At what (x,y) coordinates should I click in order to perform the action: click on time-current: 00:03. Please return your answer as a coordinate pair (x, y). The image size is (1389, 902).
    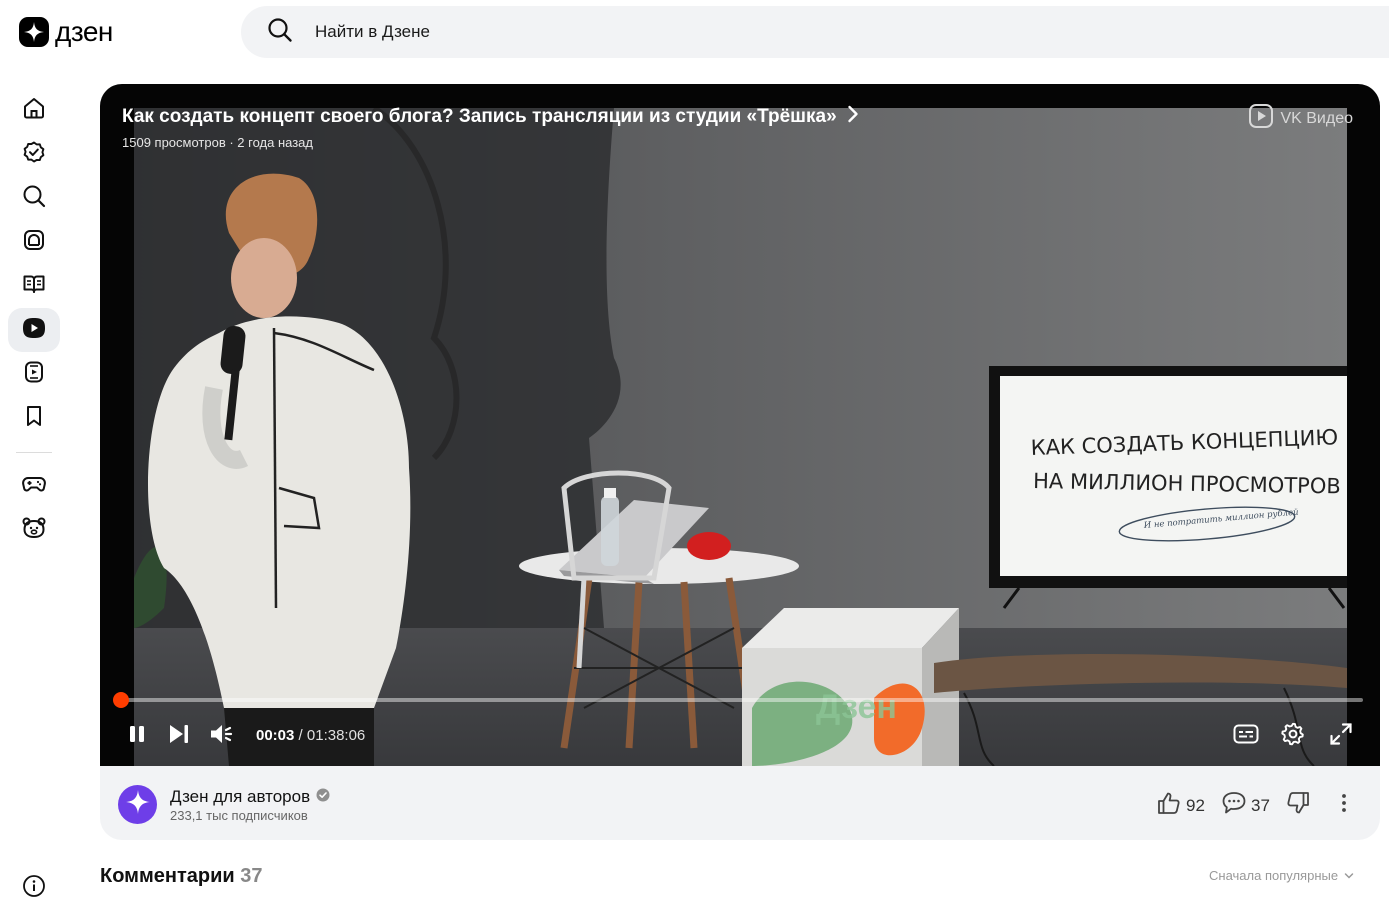
    Looking at the image, I should click on (275, 735).